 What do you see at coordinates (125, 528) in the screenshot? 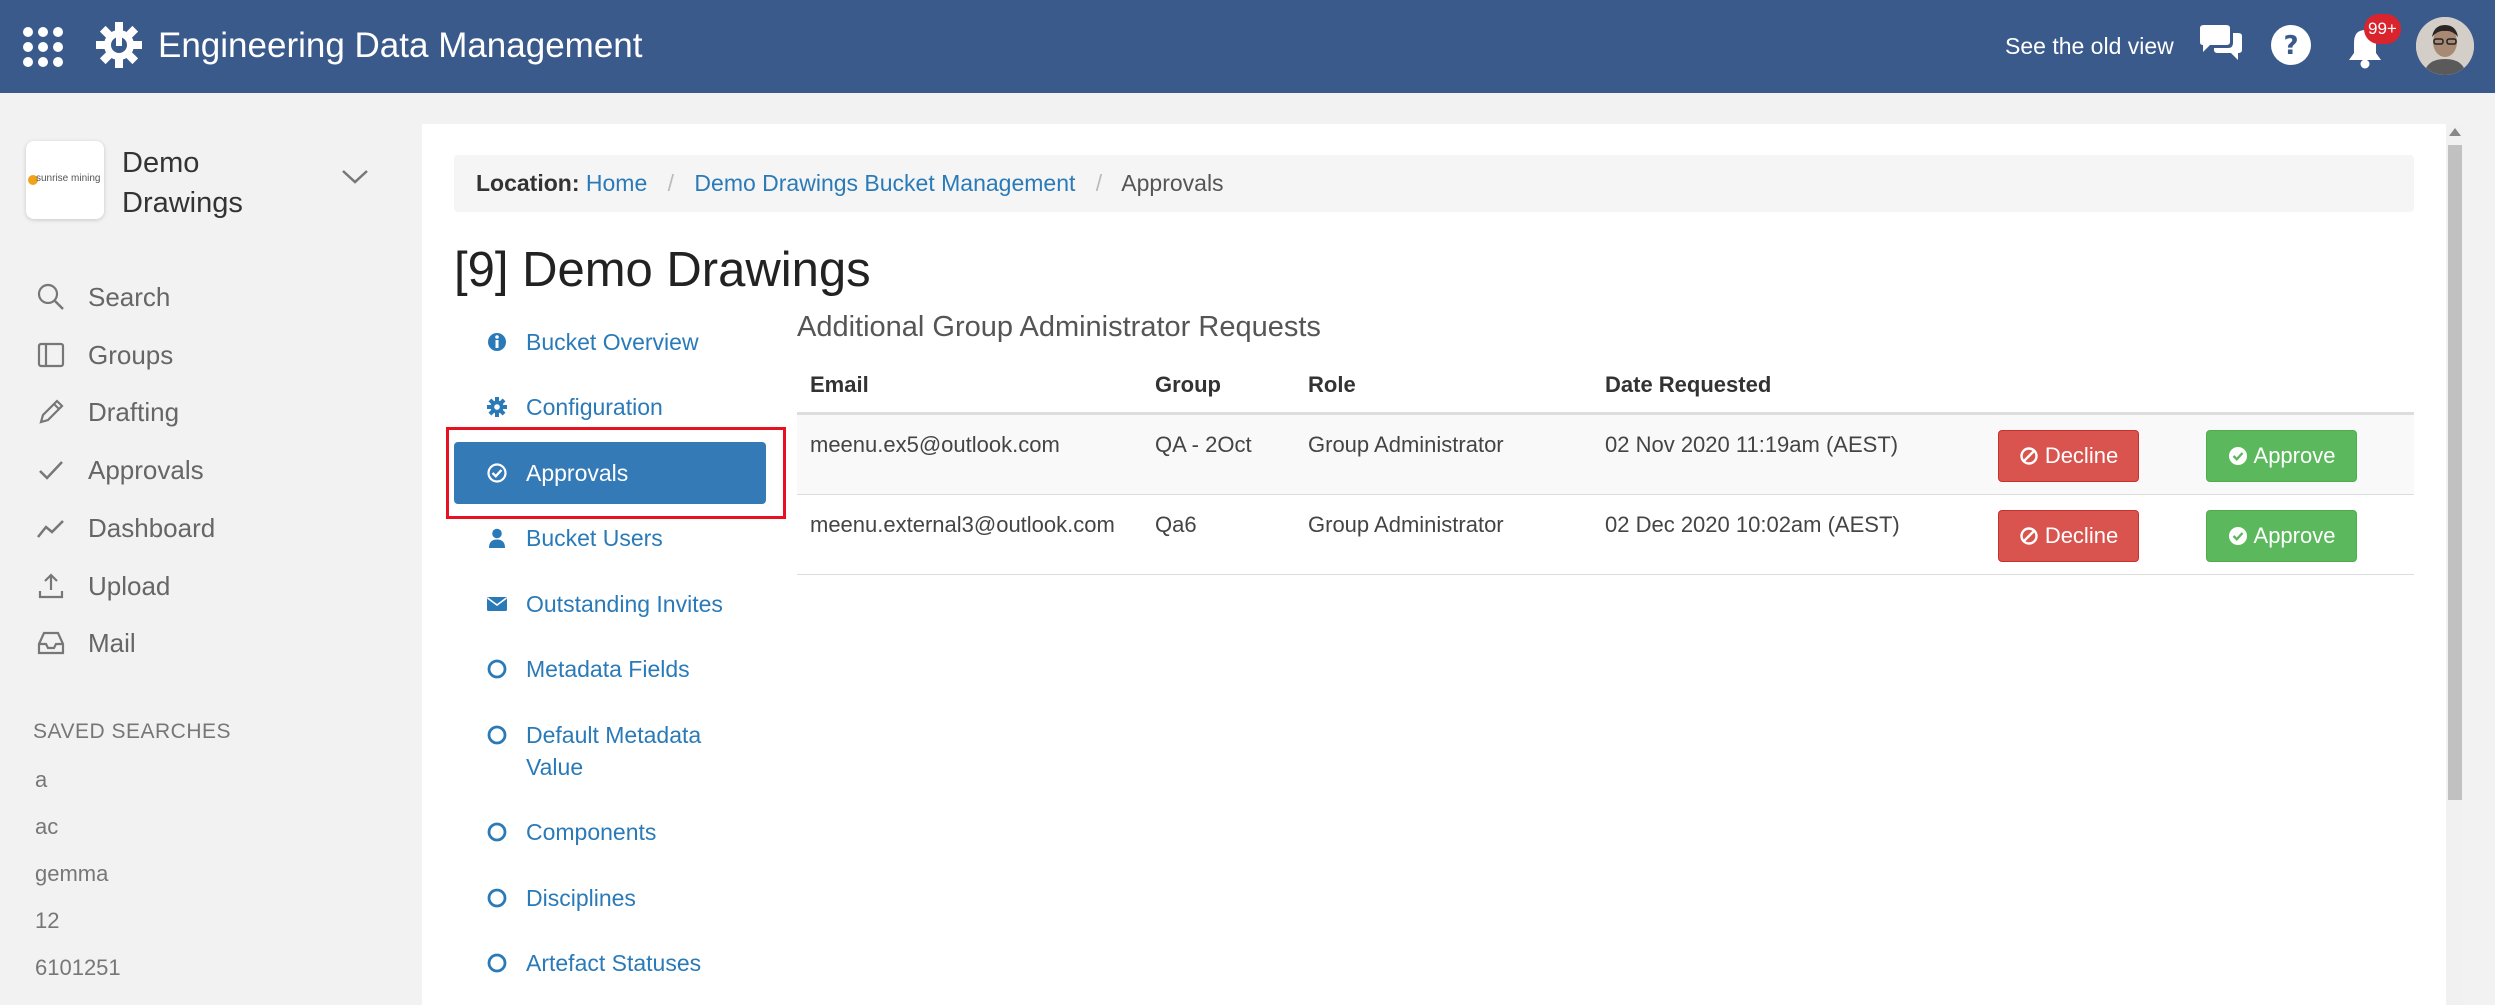
I see `sidebar-item-dashboard: Dashboard` at bounding box center [125, 528].